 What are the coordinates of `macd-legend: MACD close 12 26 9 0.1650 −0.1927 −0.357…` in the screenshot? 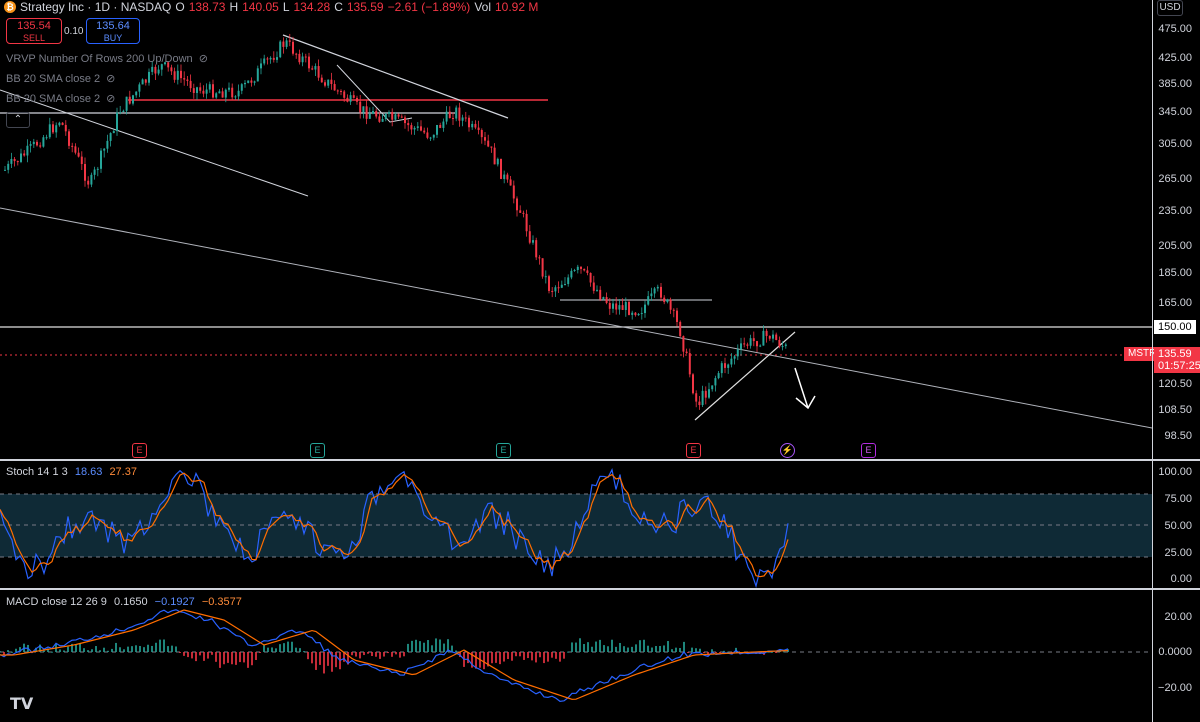 It's located at (124, 602).